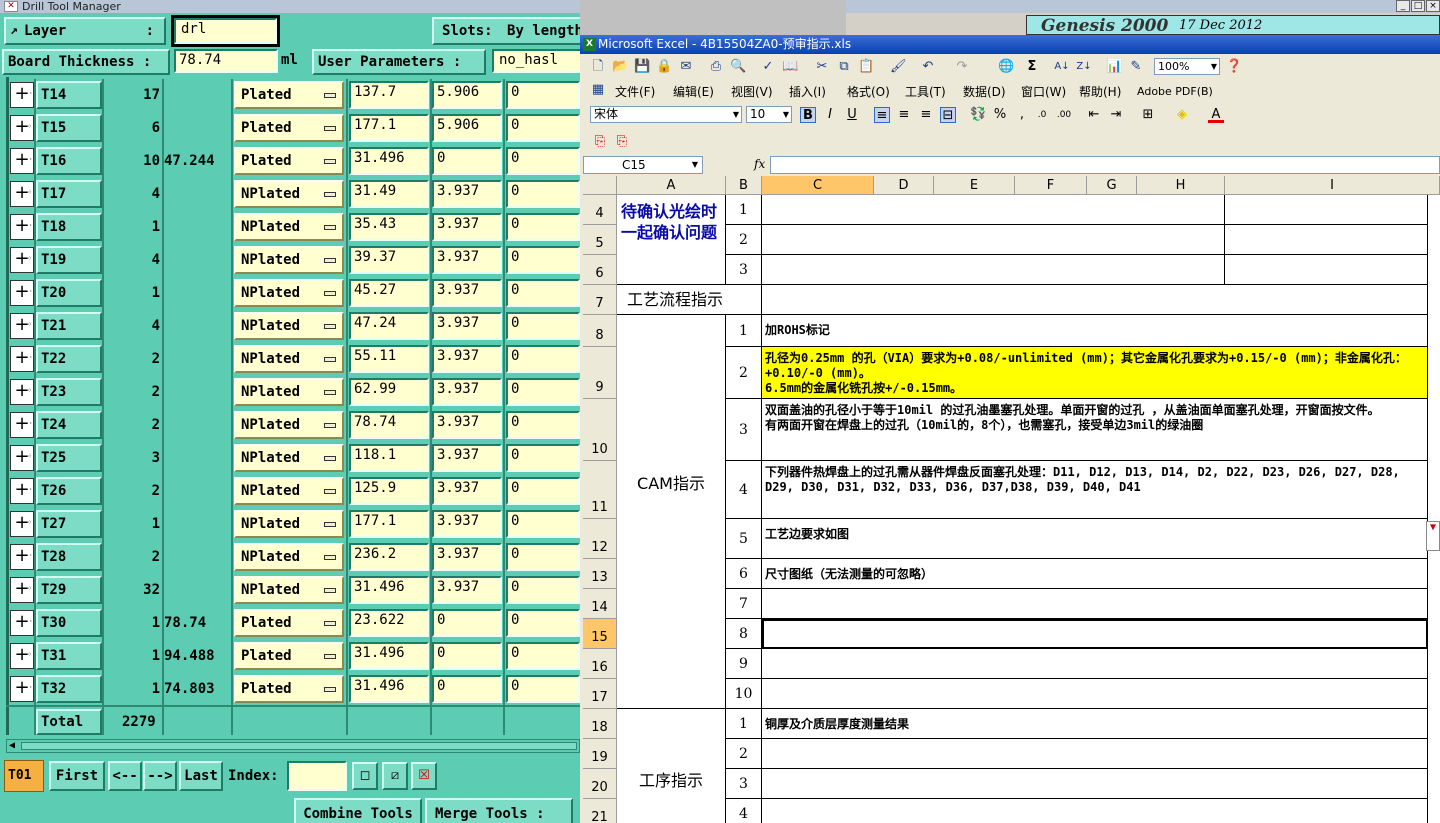  Describe the element at coordinates (389, 260) in the screenshot. I see `tool-drill-size-input: 39.37` at that location.